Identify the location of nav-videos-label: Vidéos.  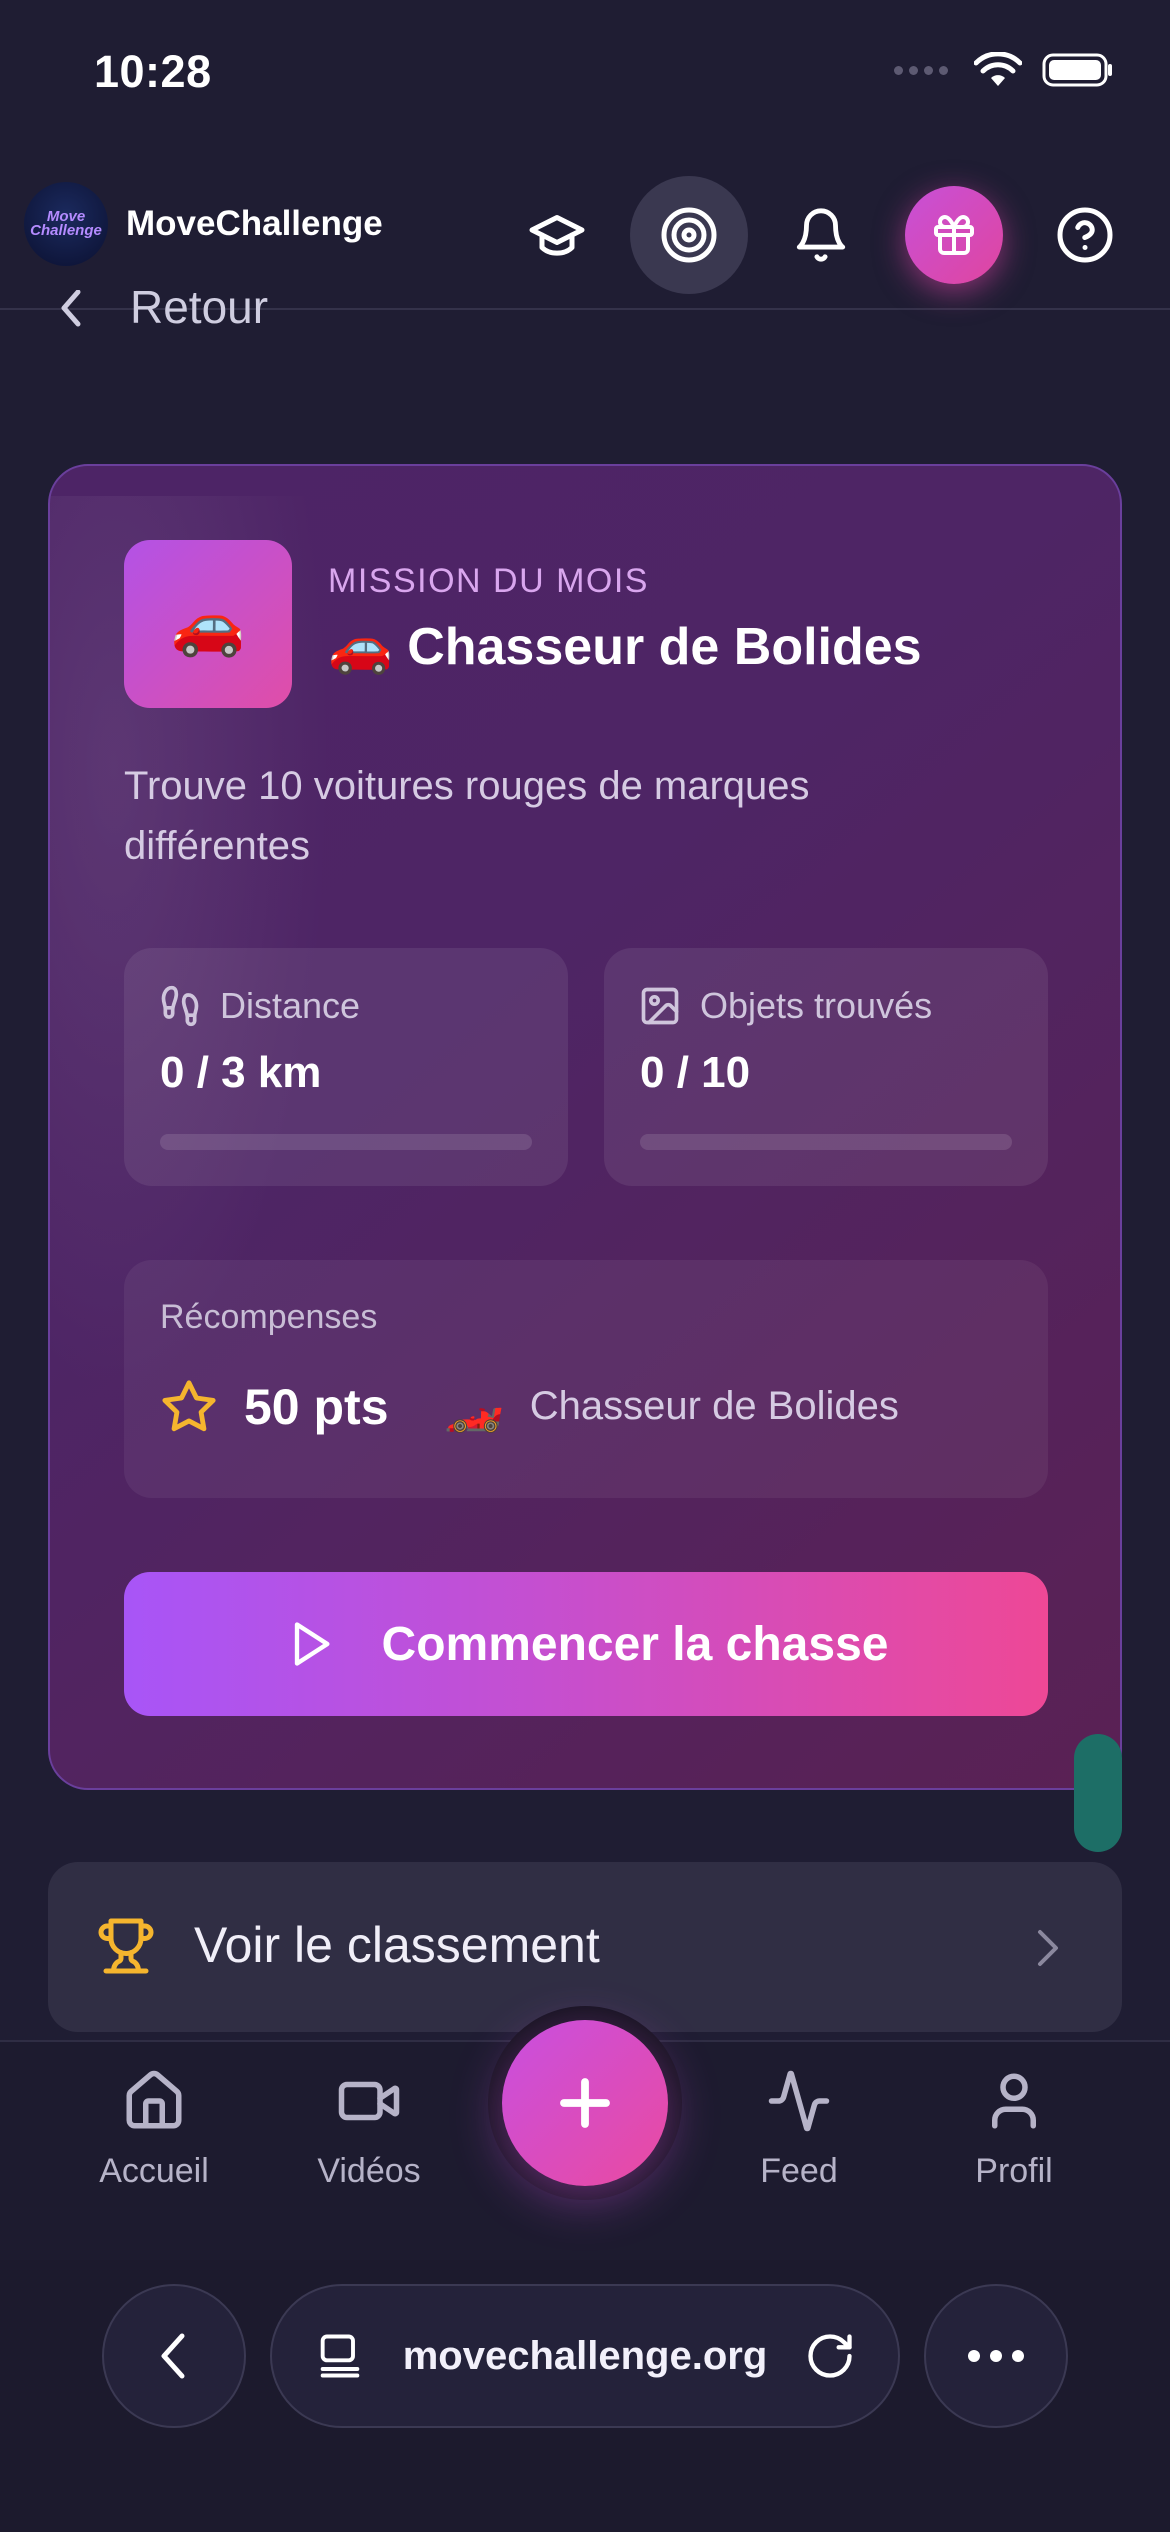
(369, 2171).